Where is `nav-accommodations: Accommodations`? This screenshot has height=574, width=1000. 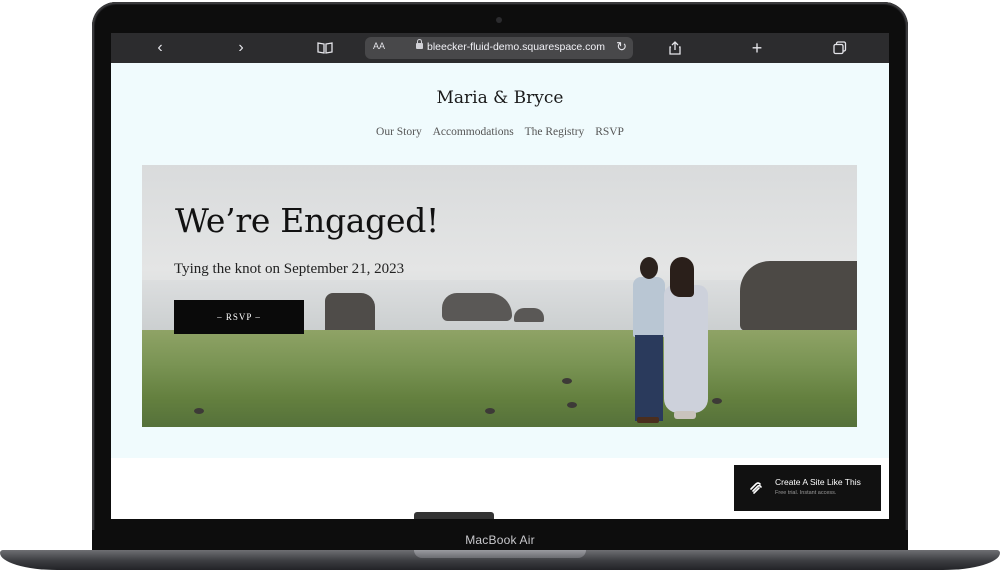 nav-accommodations: Accommodations is located at coordinates (473, 132).